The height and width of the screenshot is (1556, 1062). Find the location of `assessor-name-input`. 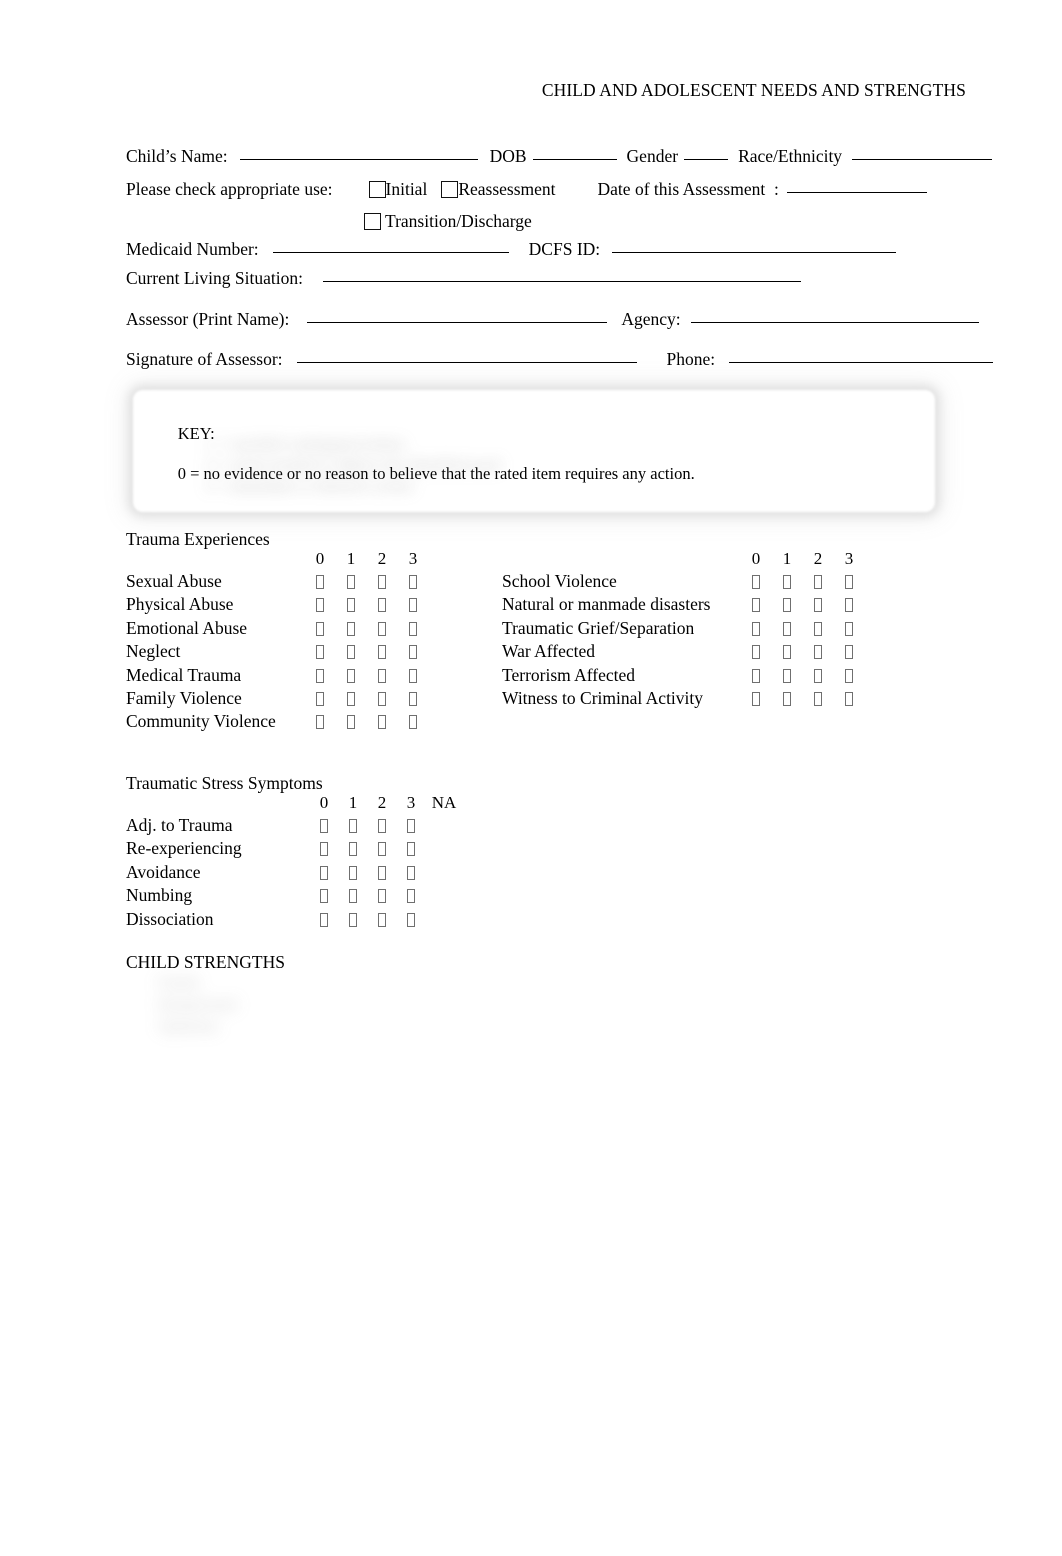

assessor-name-input is located at coordinates (457, 322).